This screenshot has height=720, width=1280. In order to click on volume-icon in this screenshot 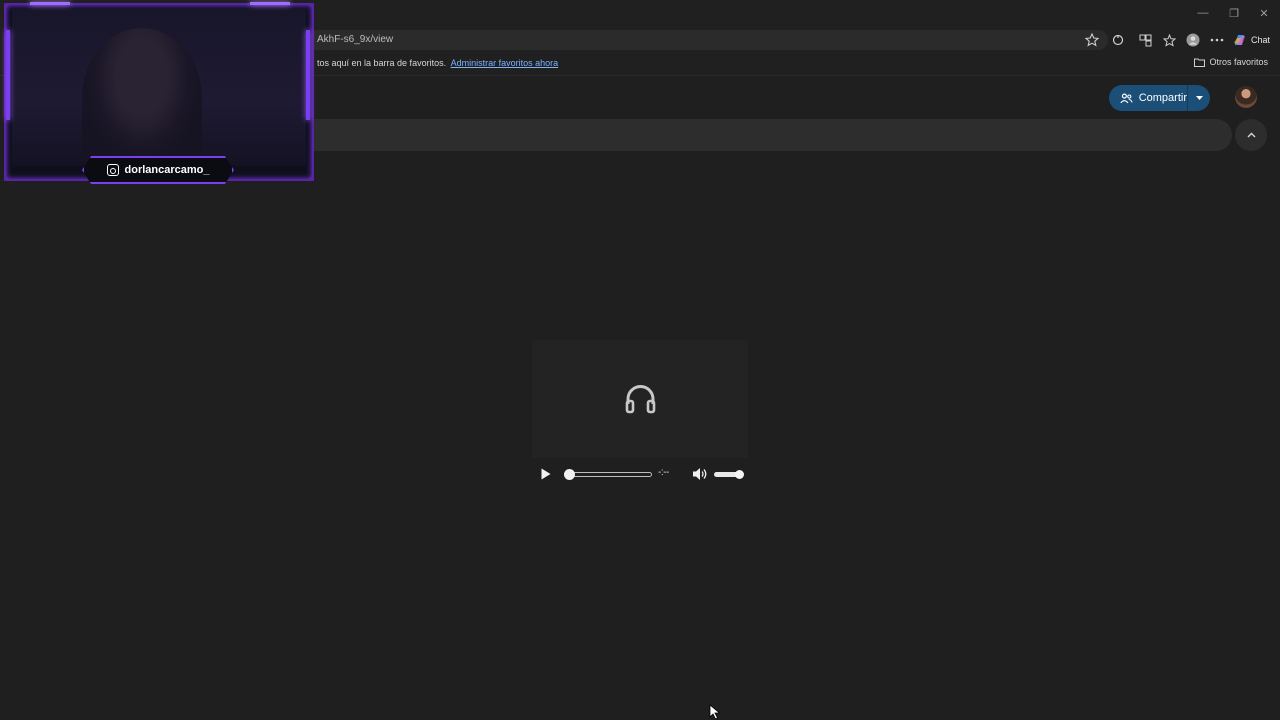, I will do `click(700, 474)`.